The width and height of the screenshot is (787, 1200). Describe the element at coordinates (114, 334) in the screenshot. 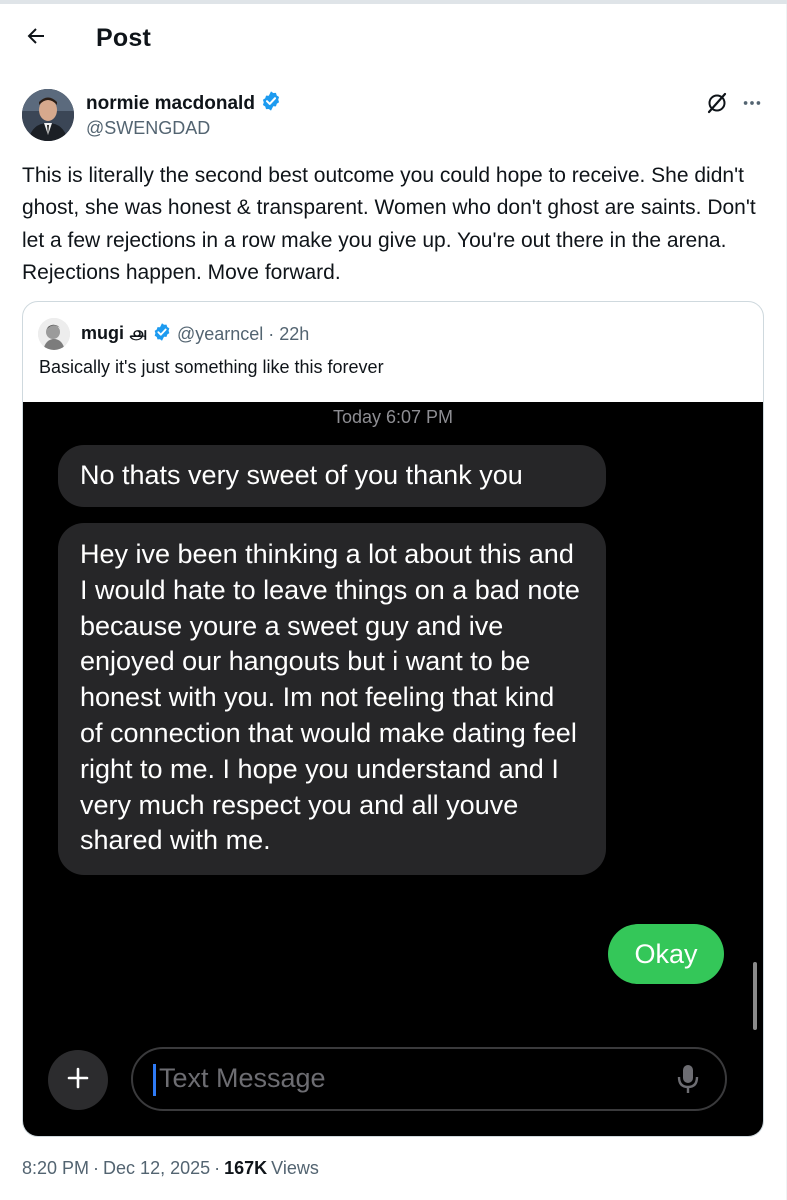

I see `quote-author-name: mugi ௮` at that location.